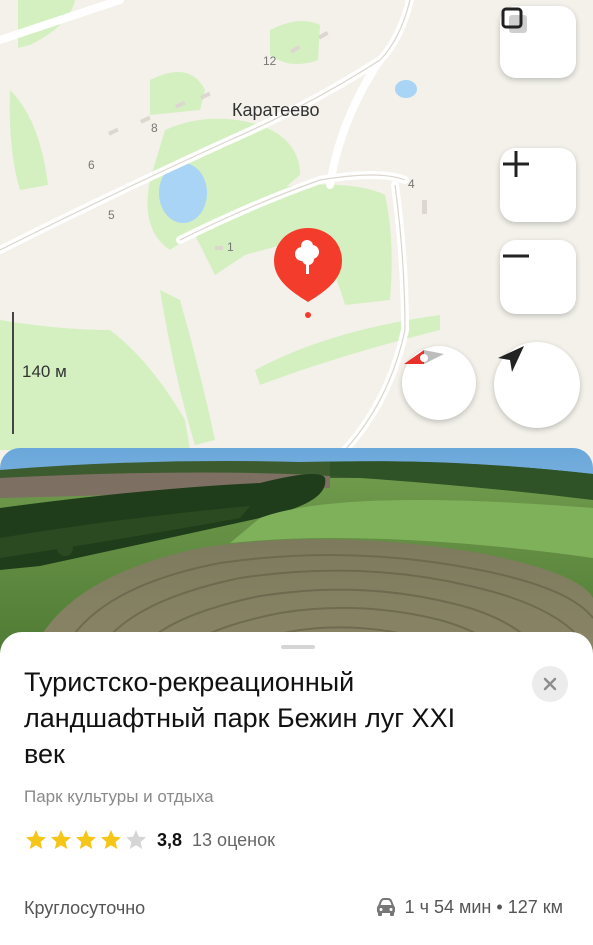 The width and height of the screenshot is (593, 945). I want to click on star-empty-icon, so click(136, 839).